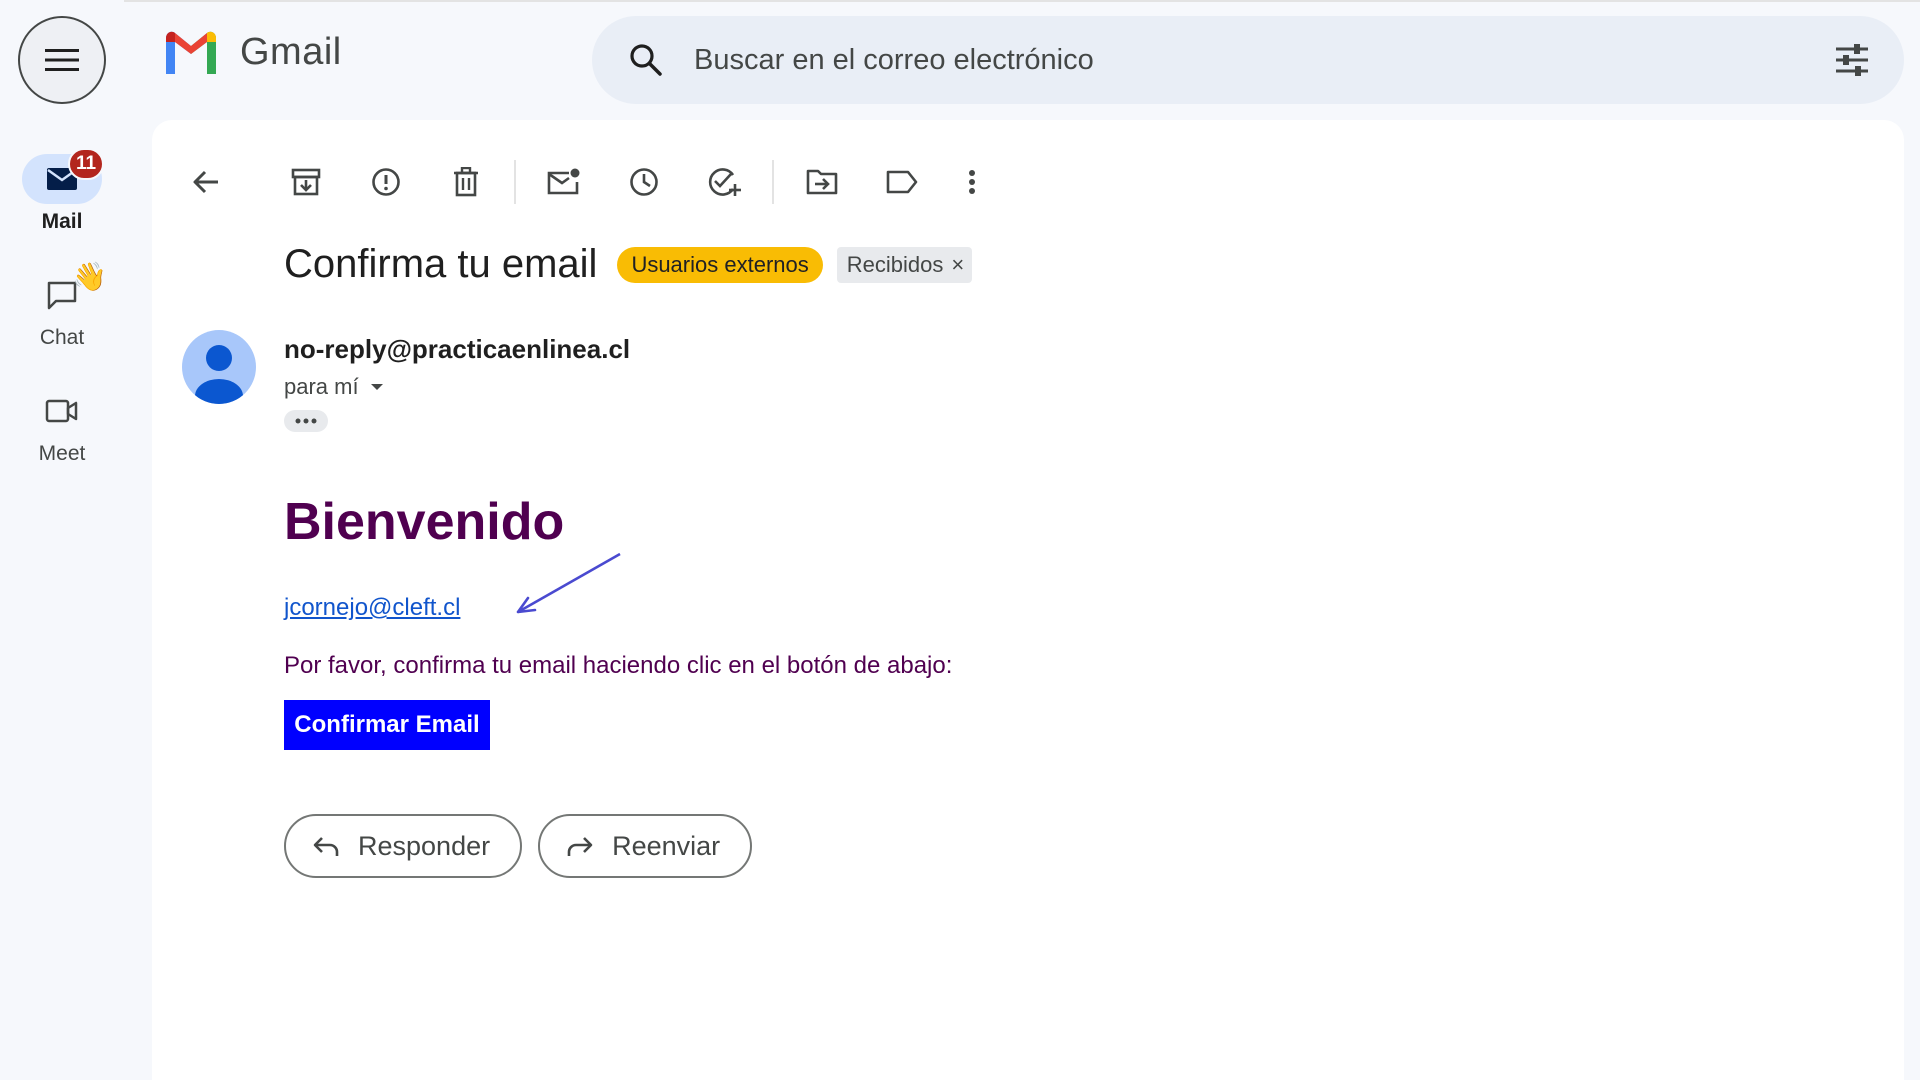 This screenshot has height=1080, width=1920. What do you see at coordinates (960, 1) in the screenshot?
I see `top-border` at bounding box center [960, 1].